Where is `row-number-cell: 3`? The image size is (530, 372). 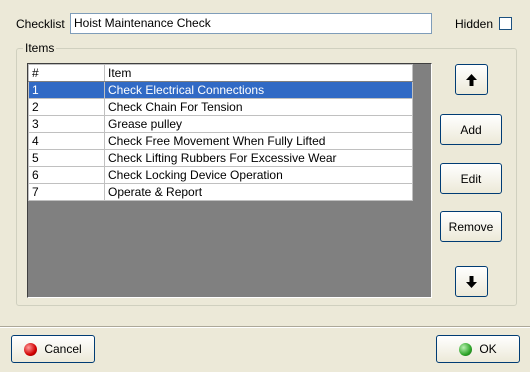
row-number-cell: 3 is located at coordinates (66, 124).